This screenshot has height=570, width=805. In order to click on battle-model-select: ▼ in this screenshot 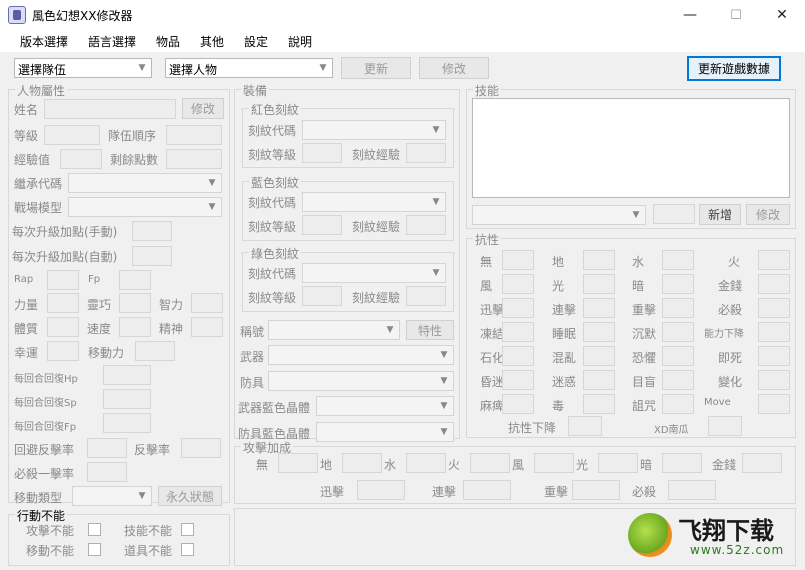, I will do `click(145, 207)`.